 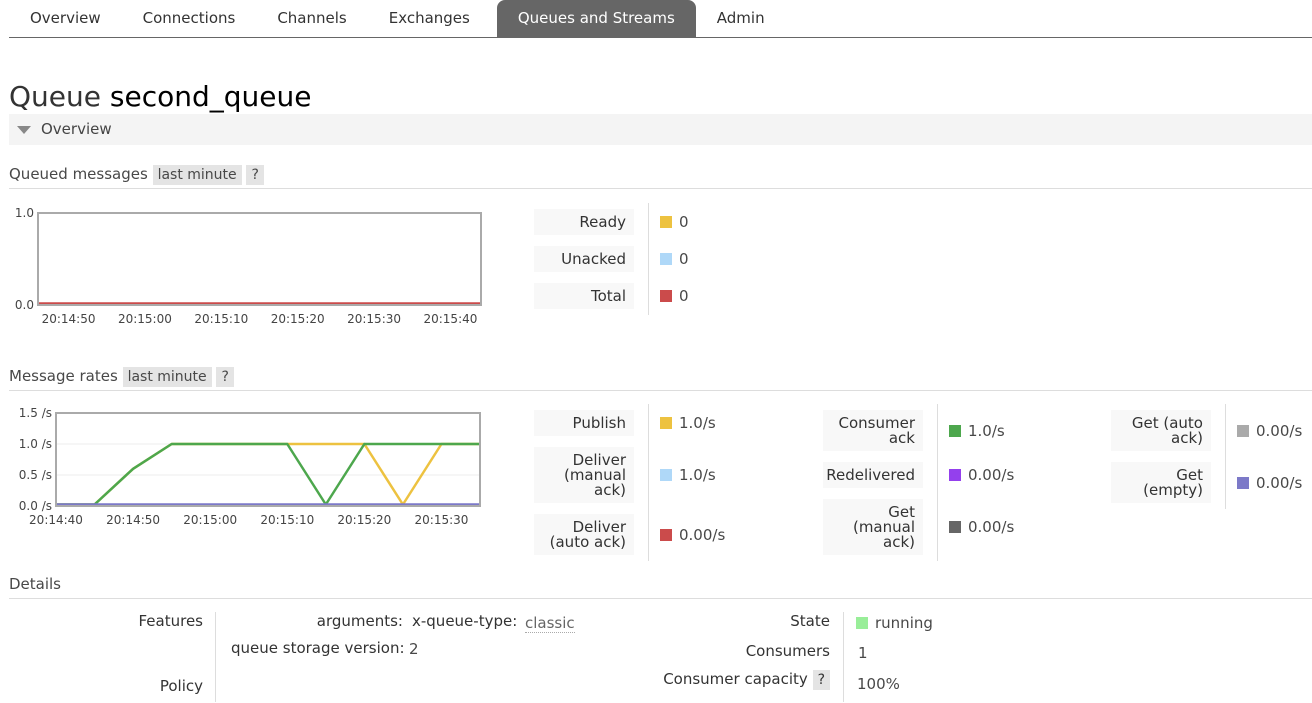 I want to click on overview-section-toggle: Overview, so click(x=660, y=129).